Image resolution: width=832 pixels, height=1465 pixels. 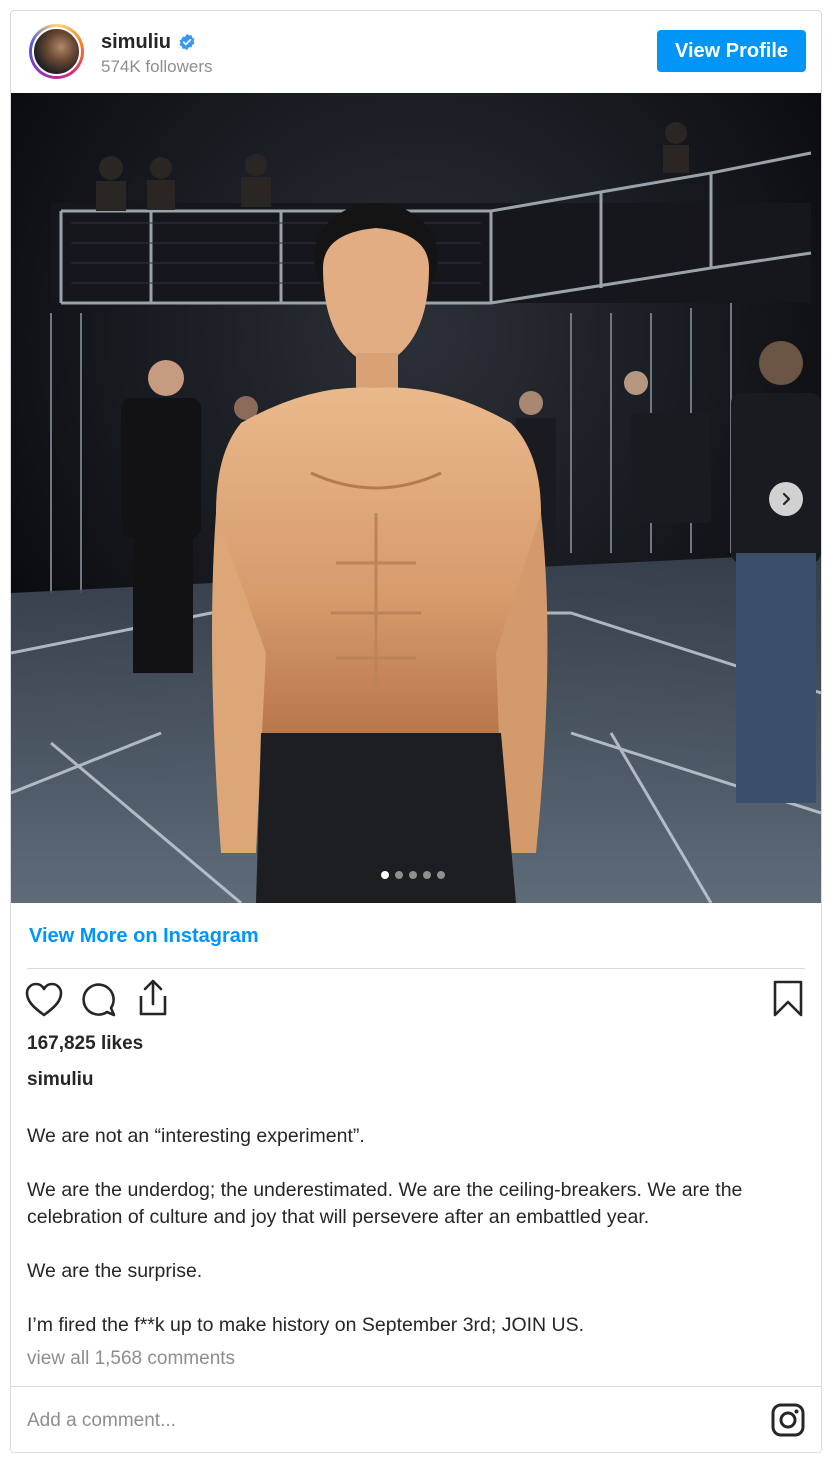 I want to click on chevron-right-icon, so click(x=786, y=499).